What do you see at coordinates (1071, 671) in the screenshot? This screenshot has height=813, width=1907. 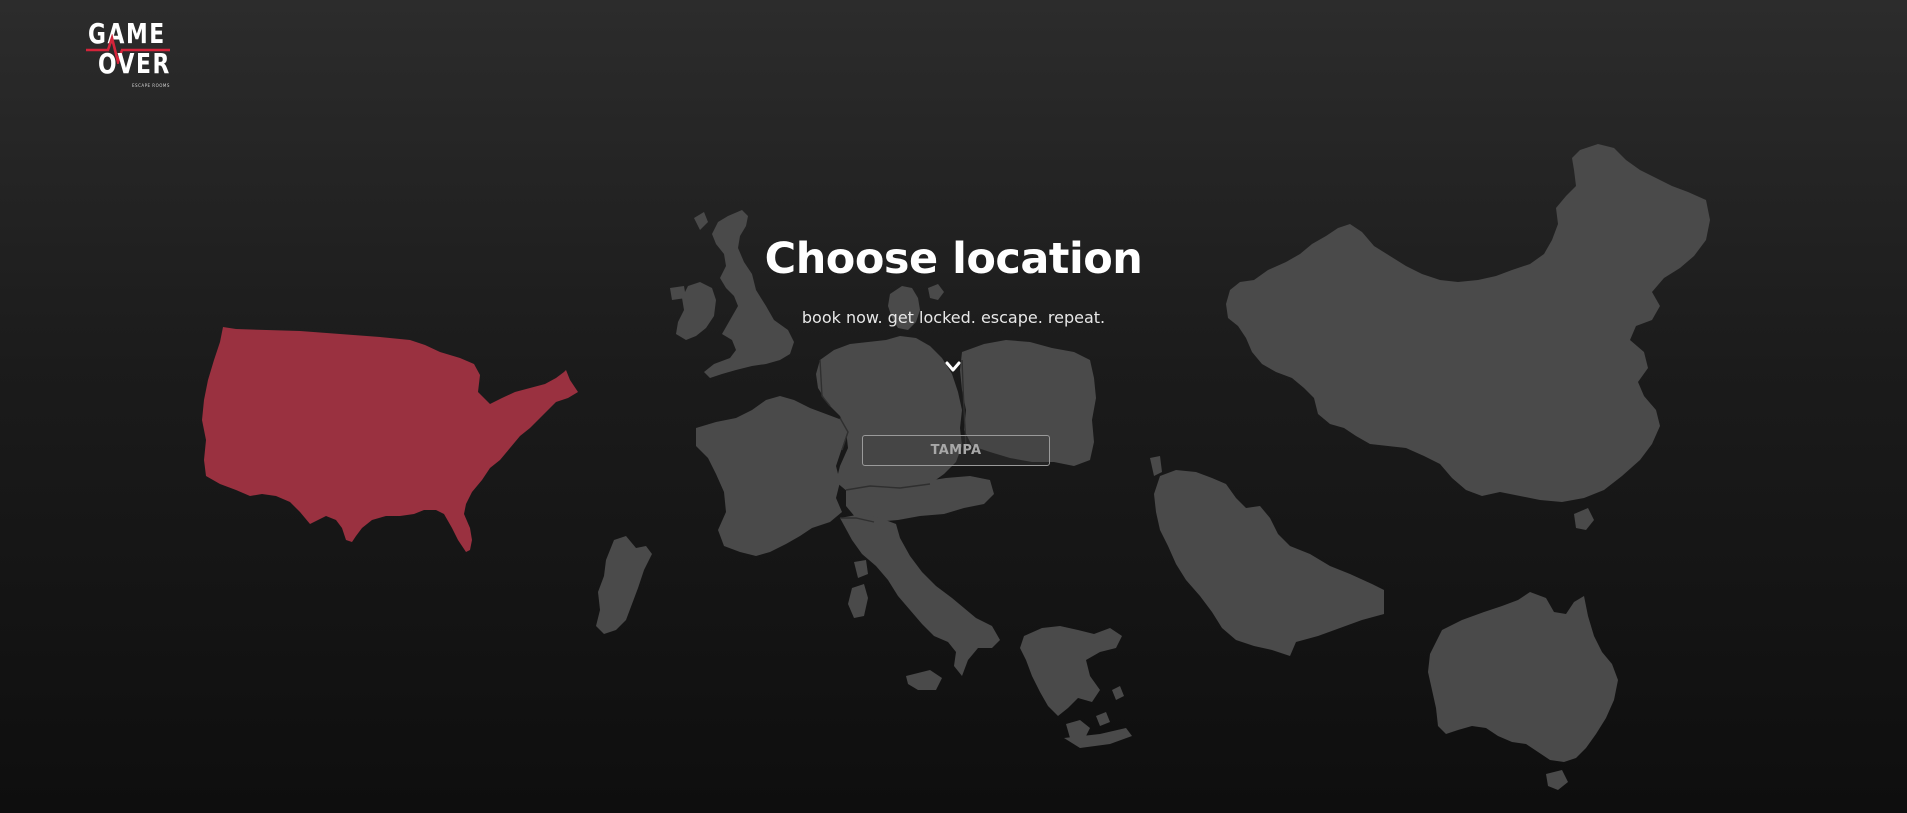 I see `map-region-greece` at bounding box center [1071, 671].